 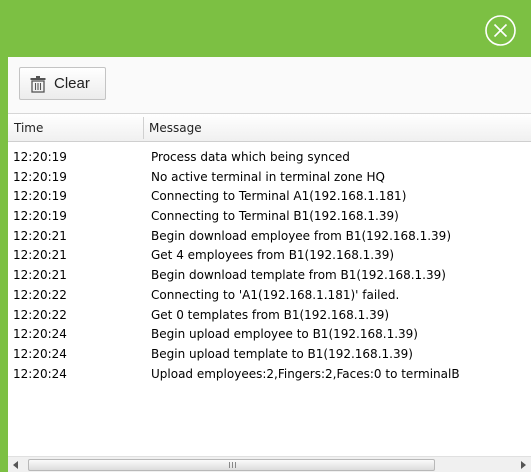 I want to click on message-cell: Connecting to Terminal A1(192.168.1.181), so click(x=279, y=196).